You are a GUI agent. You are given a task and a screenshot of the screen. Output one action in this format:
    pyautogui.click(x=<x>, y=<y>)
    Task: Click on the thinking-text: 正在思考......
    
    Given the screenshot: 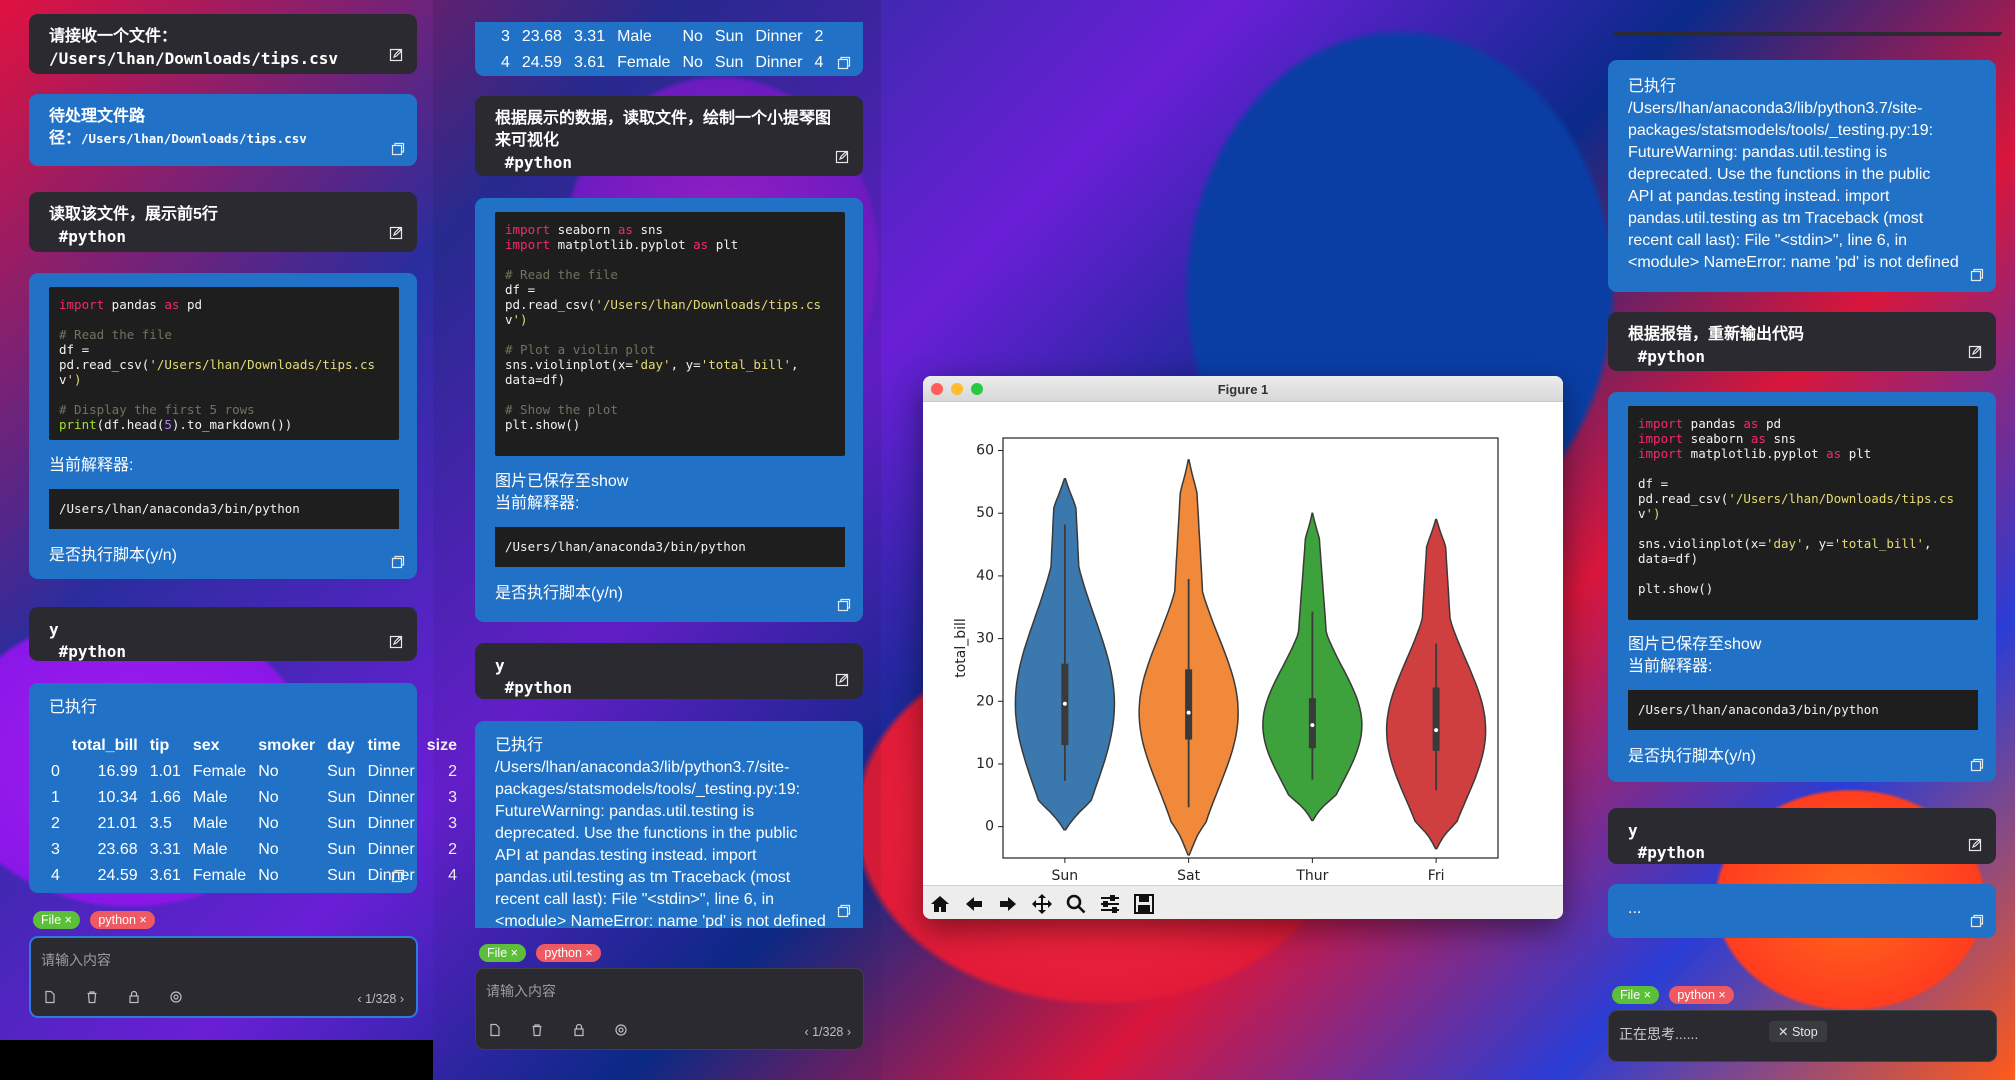 What is the action you would take?
    pyautogui.click(x=1659, y=1034)
    